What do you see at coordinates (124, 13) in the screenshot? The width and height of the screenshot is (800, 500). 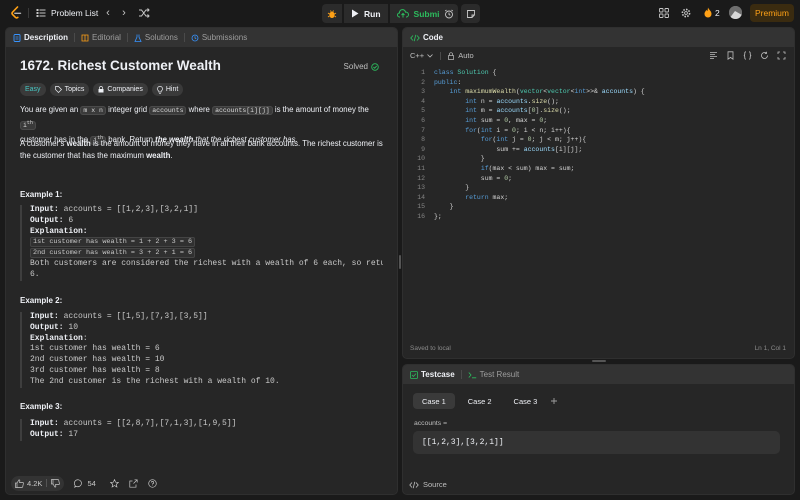 I see `next-problem-icon: ›` at bounding box center [124, 13].